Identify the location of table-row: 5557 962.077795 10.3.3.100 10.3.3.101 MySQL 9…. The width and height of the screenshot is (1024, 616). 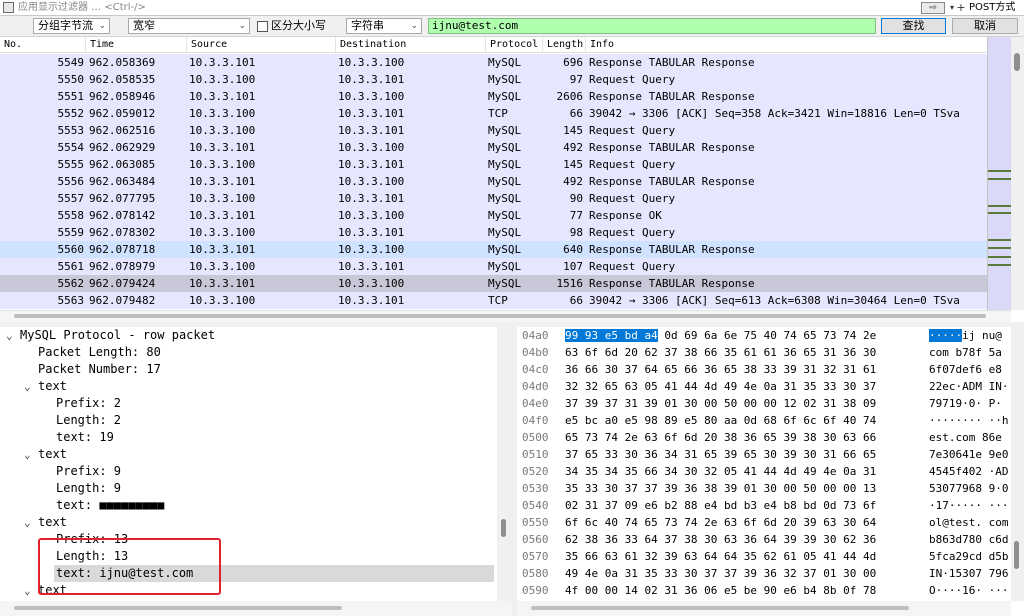
(493, 198).